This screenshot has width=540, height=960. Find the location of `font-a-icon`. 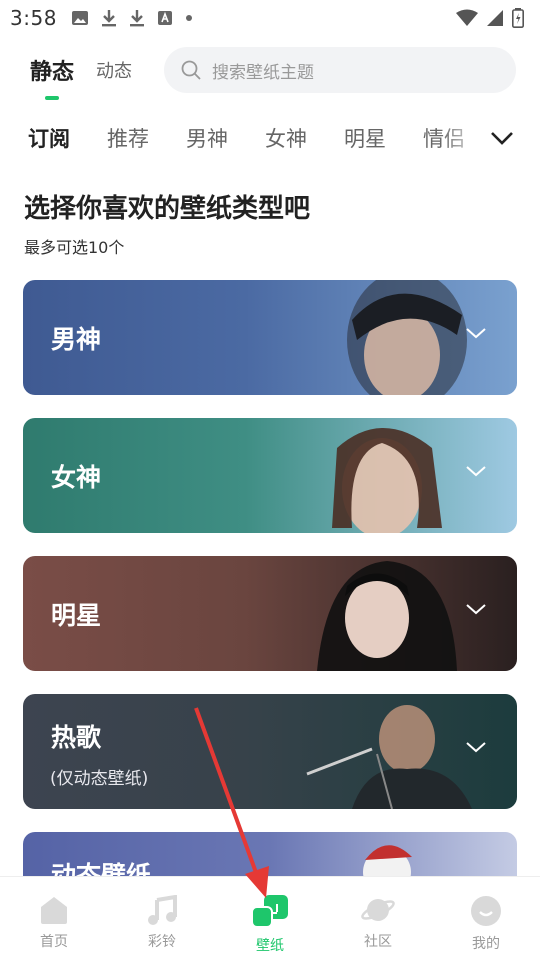

font-a-icon is located at coordinates (165, 18).